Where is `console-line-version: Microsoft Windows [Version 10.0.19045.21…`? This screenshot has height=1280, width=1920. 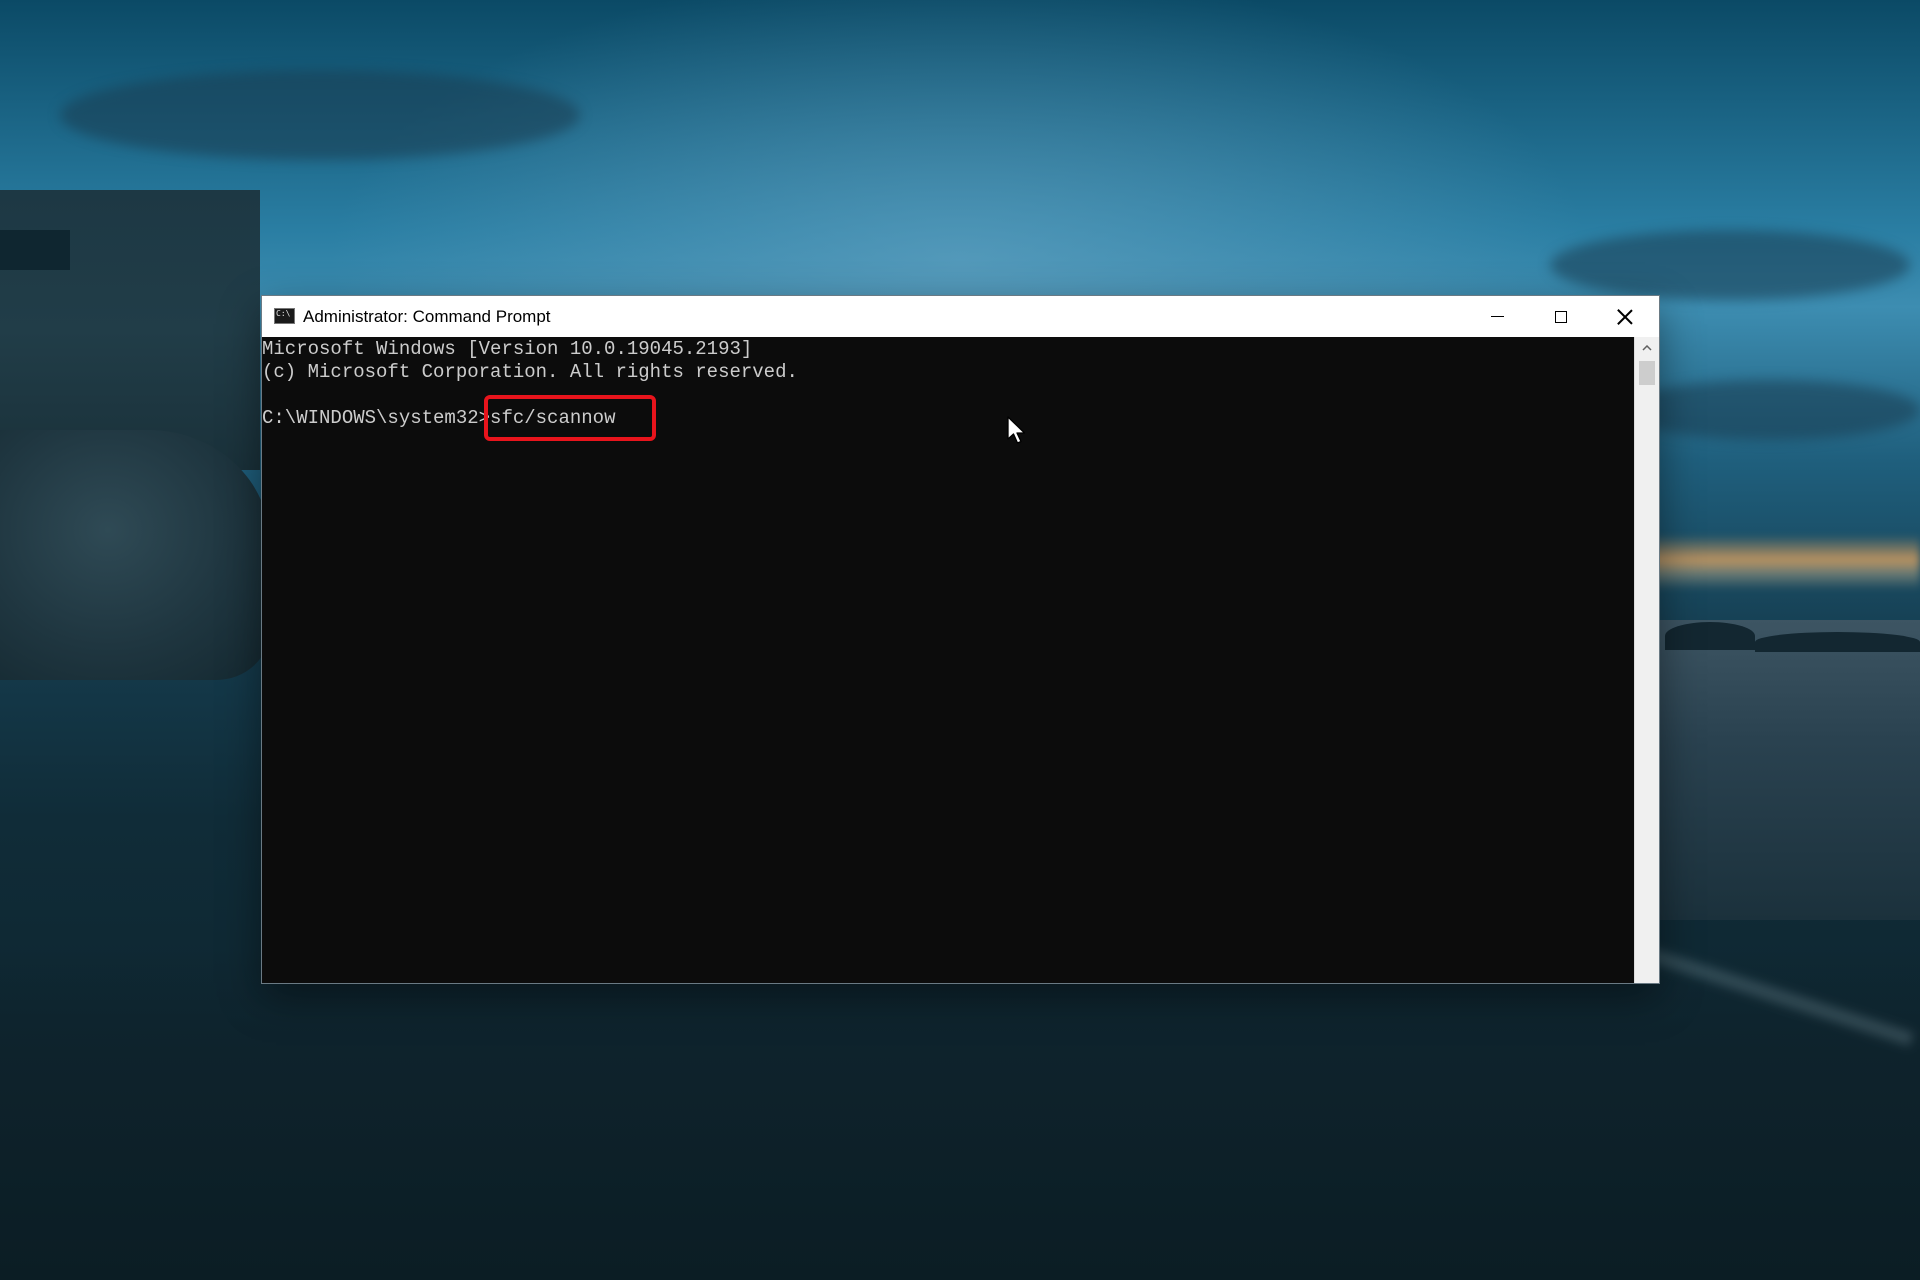 console-line-version: Microsoft Windows [Version 10.0.19045.21… is located at coordinates (507, 349).